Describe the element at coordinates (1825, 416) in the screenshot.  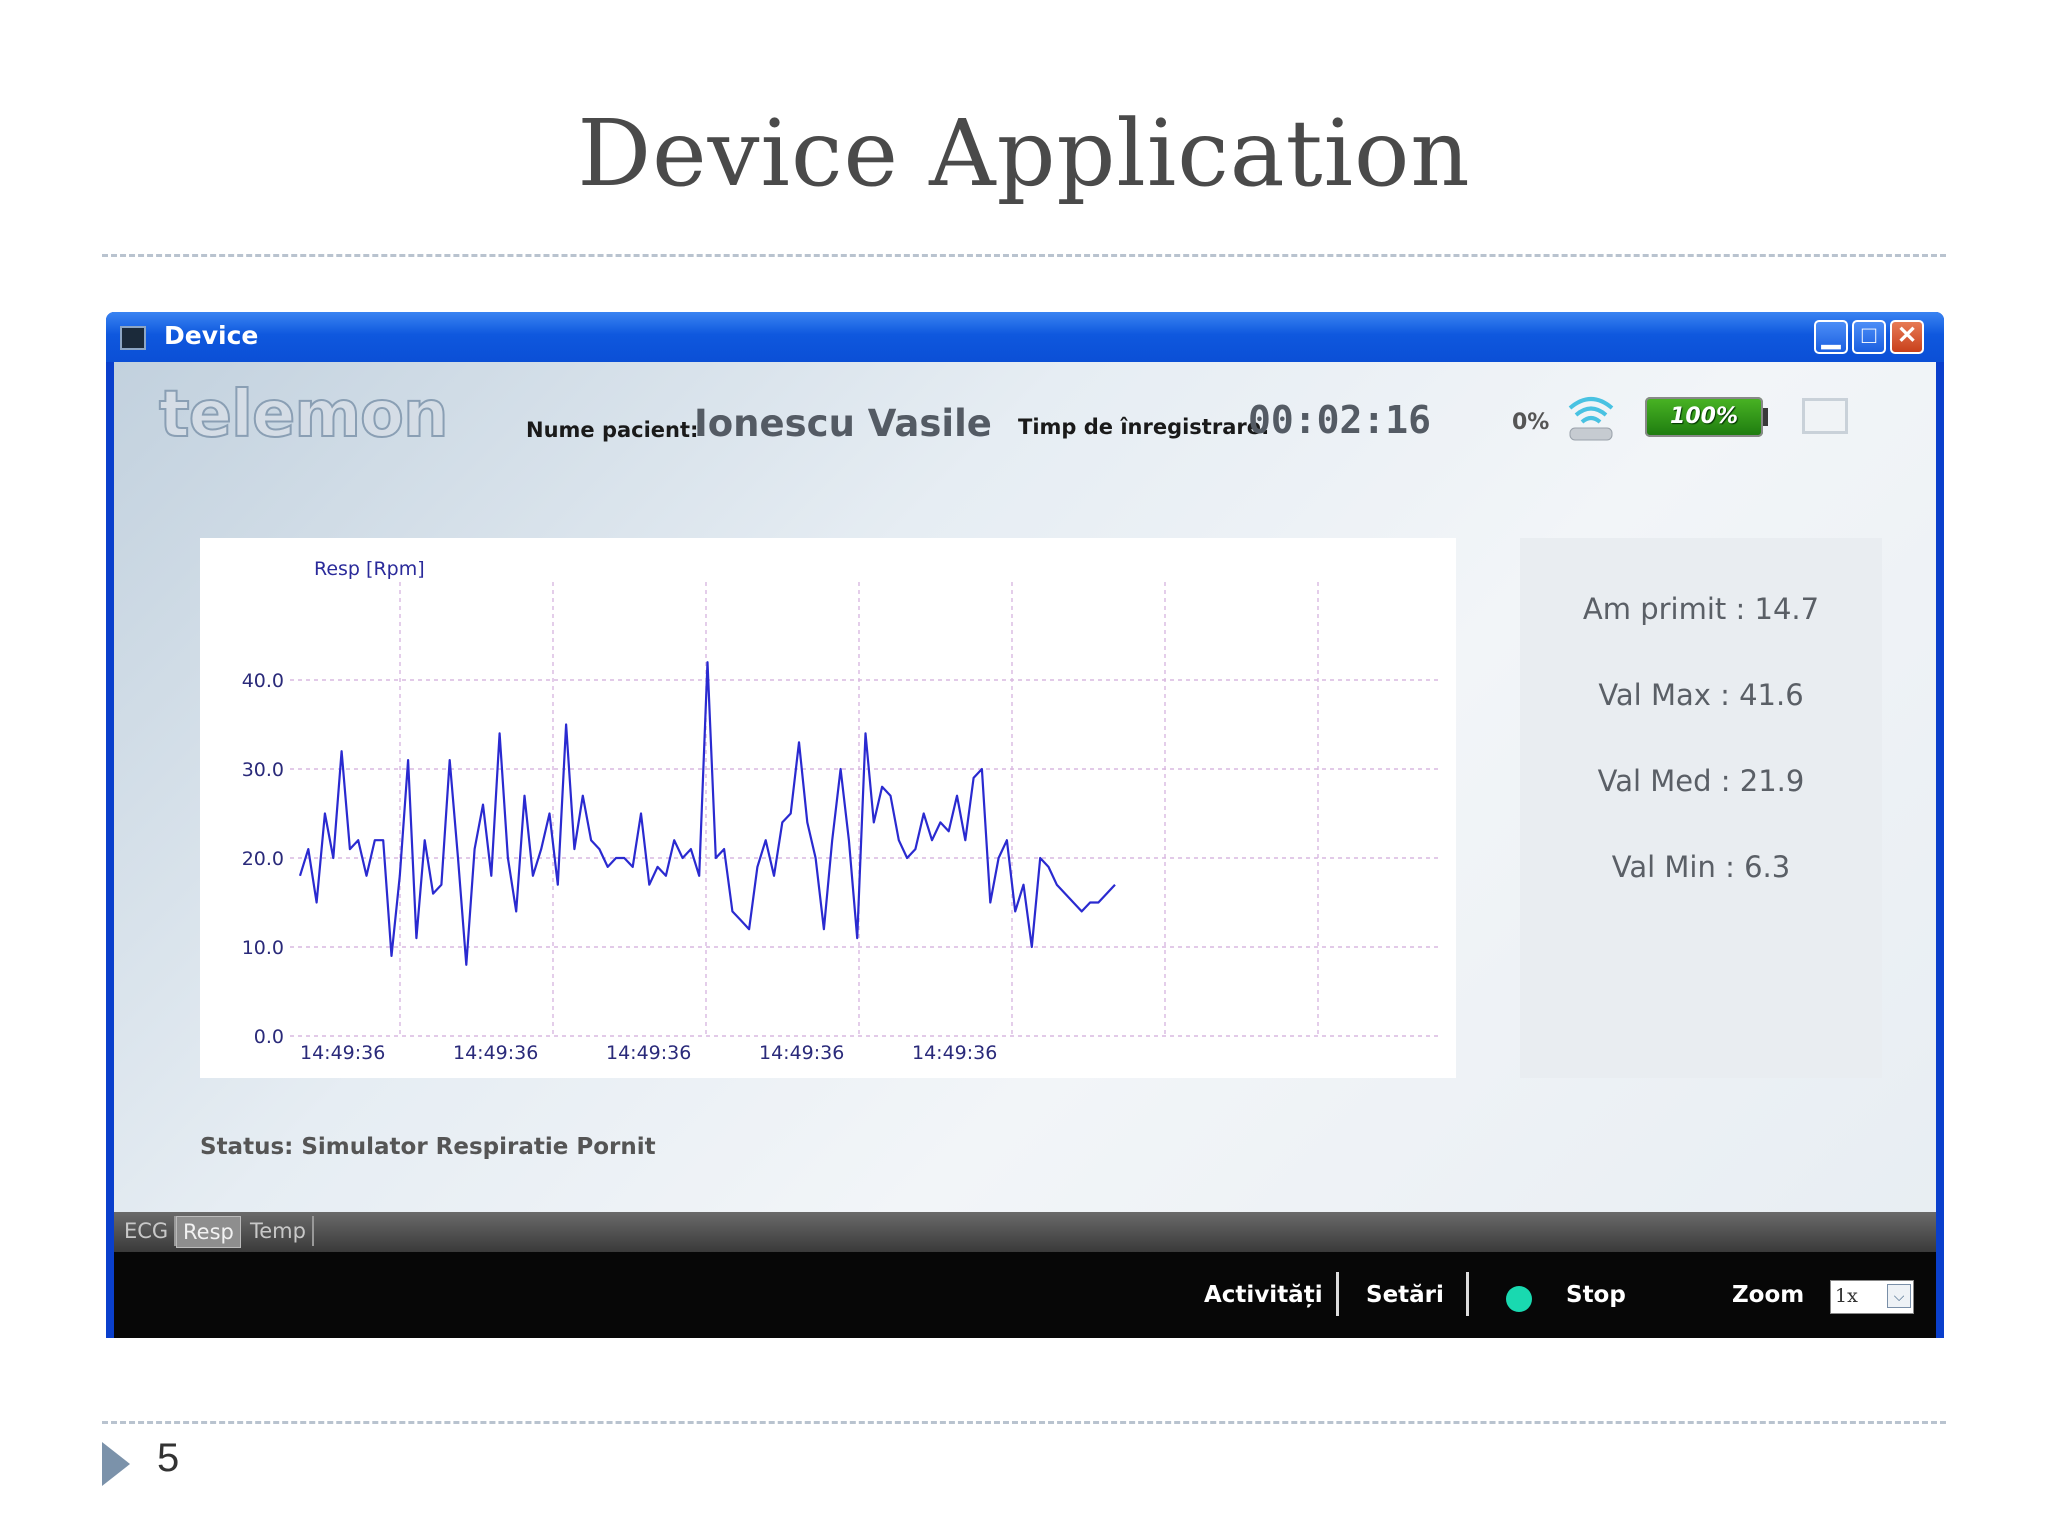
I see `export-icon` at that location.